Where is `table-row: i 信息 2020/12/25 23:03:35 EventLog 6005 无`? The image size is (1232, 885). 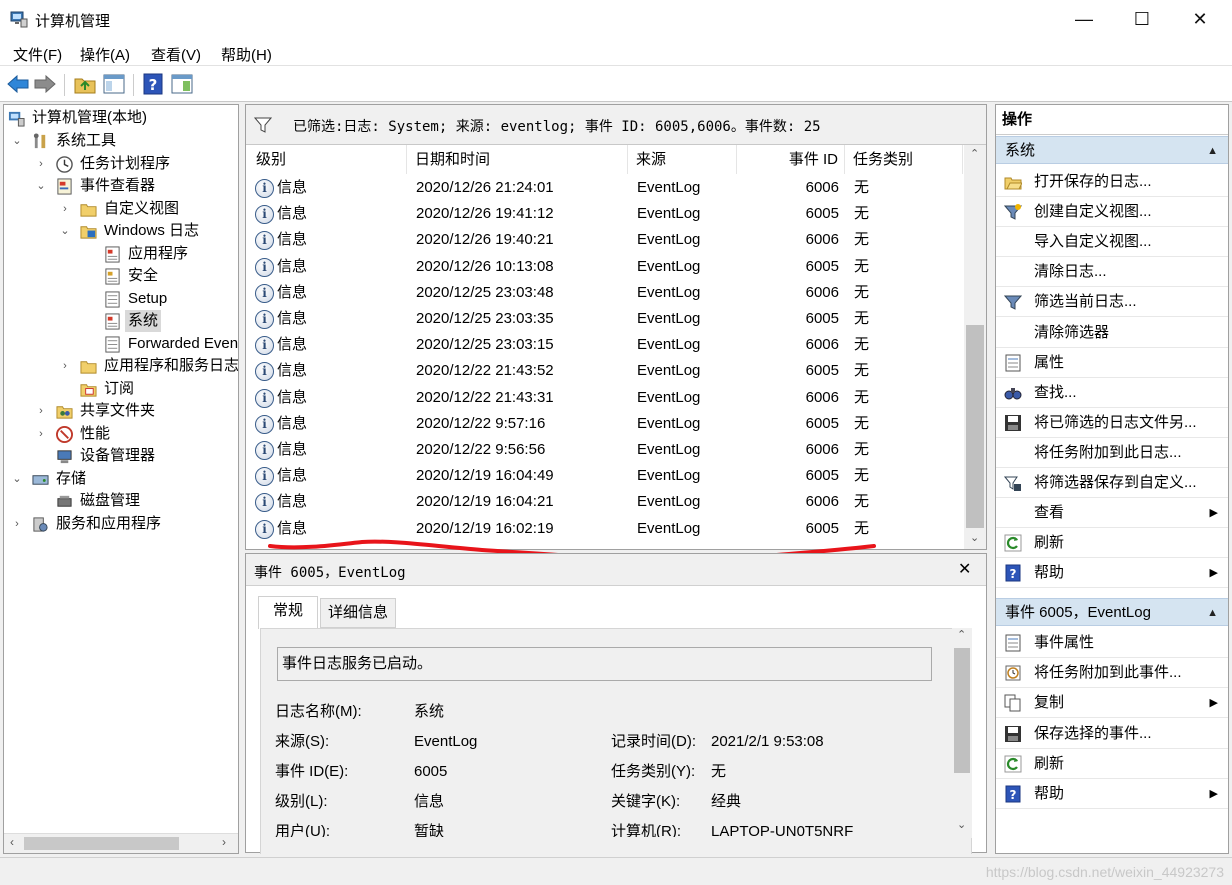
table-row: i 信息 2020/12/25 23:03:35 EventLog 6005 无 is located at coordinates (605, 319).